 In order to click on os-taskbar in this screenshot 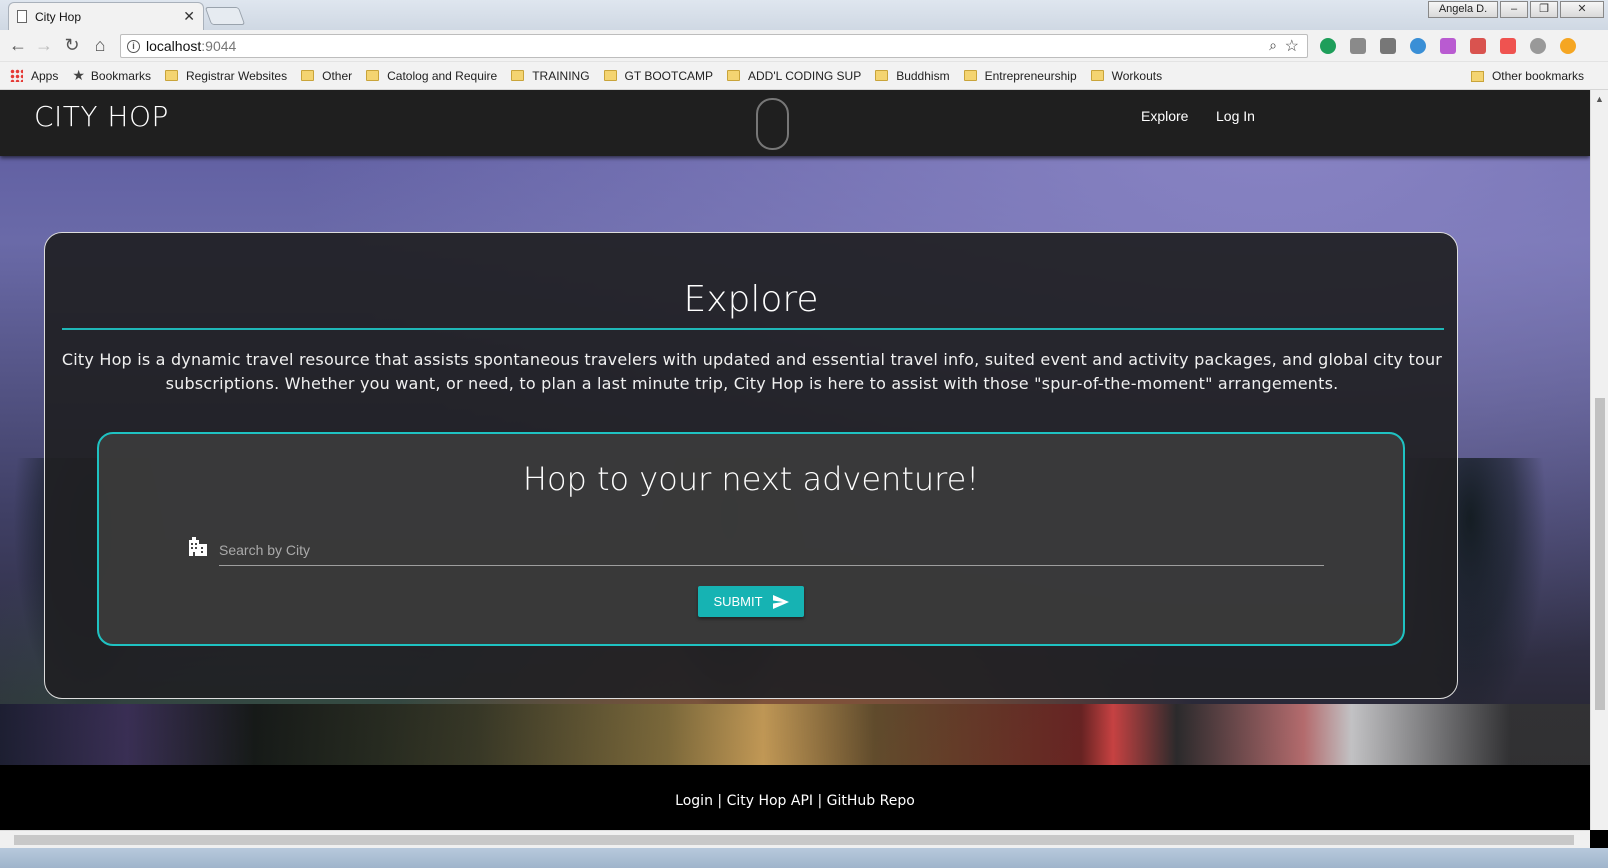, I will do `click(804, 858)`.